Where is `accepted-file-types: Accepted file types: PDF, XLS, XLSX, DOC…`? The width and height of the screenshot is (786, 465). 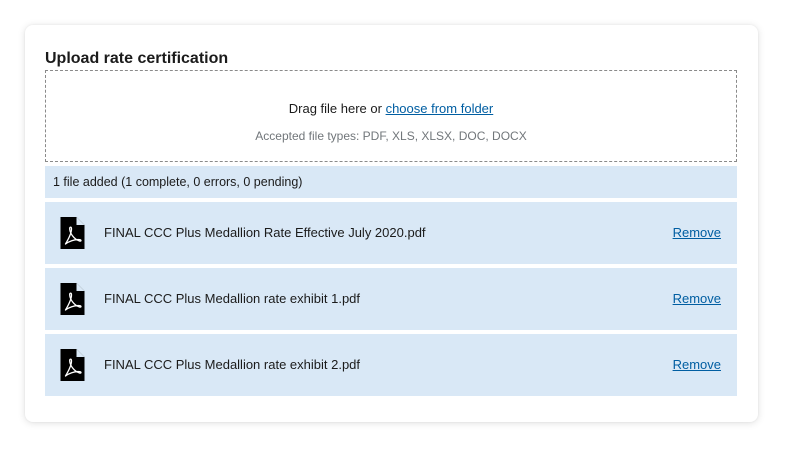 accepted-file-types: Accepted file types: PDF, XLS, XLSX, DOC… is located at coordinates (391, 136).